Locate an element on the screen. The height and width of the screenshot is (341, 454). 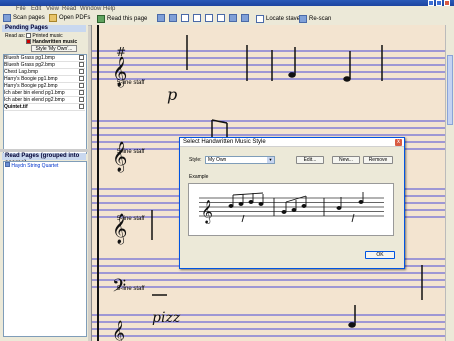
menu-read: Read is located at coordinates (69, 9).